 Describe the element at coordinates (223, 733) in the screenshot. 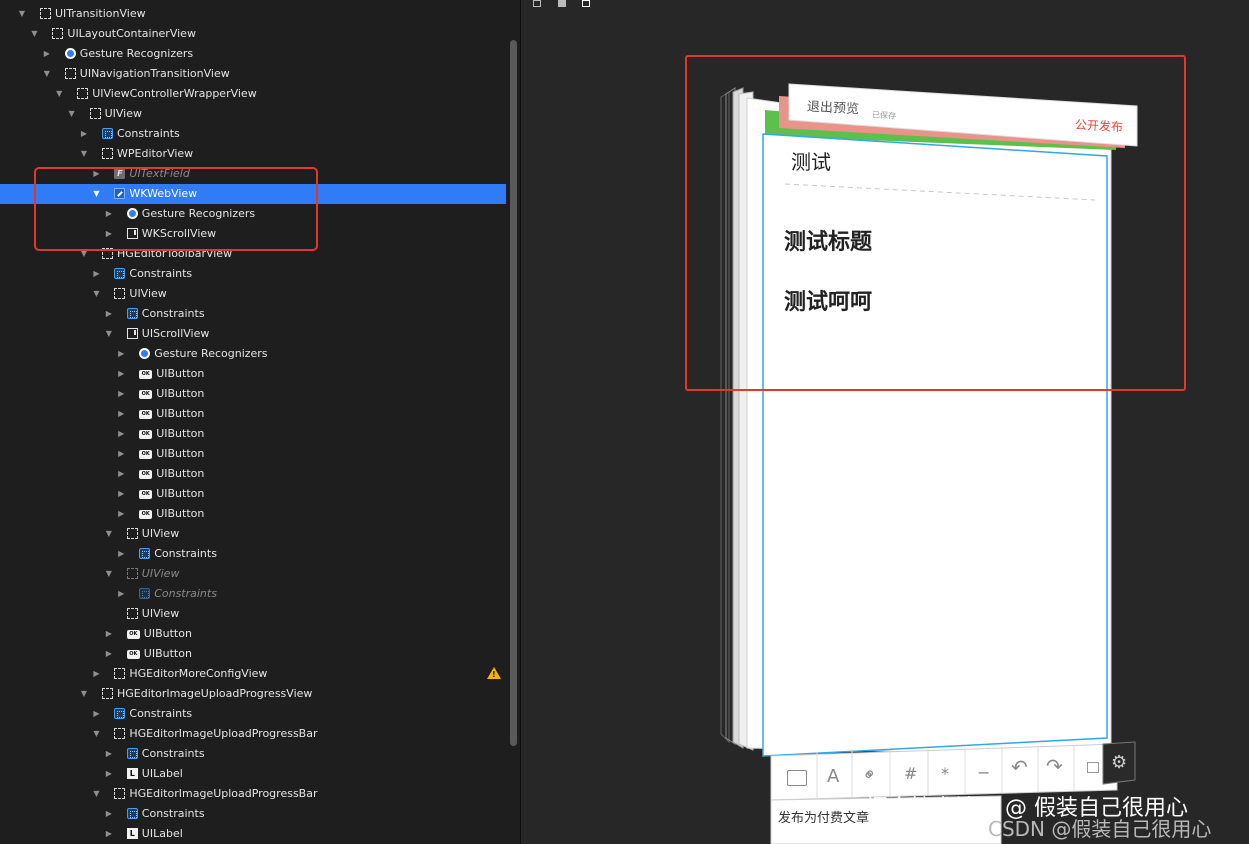

I see `hierarchy-row-label: HGEditorImageUploadProgressBar` at that location.